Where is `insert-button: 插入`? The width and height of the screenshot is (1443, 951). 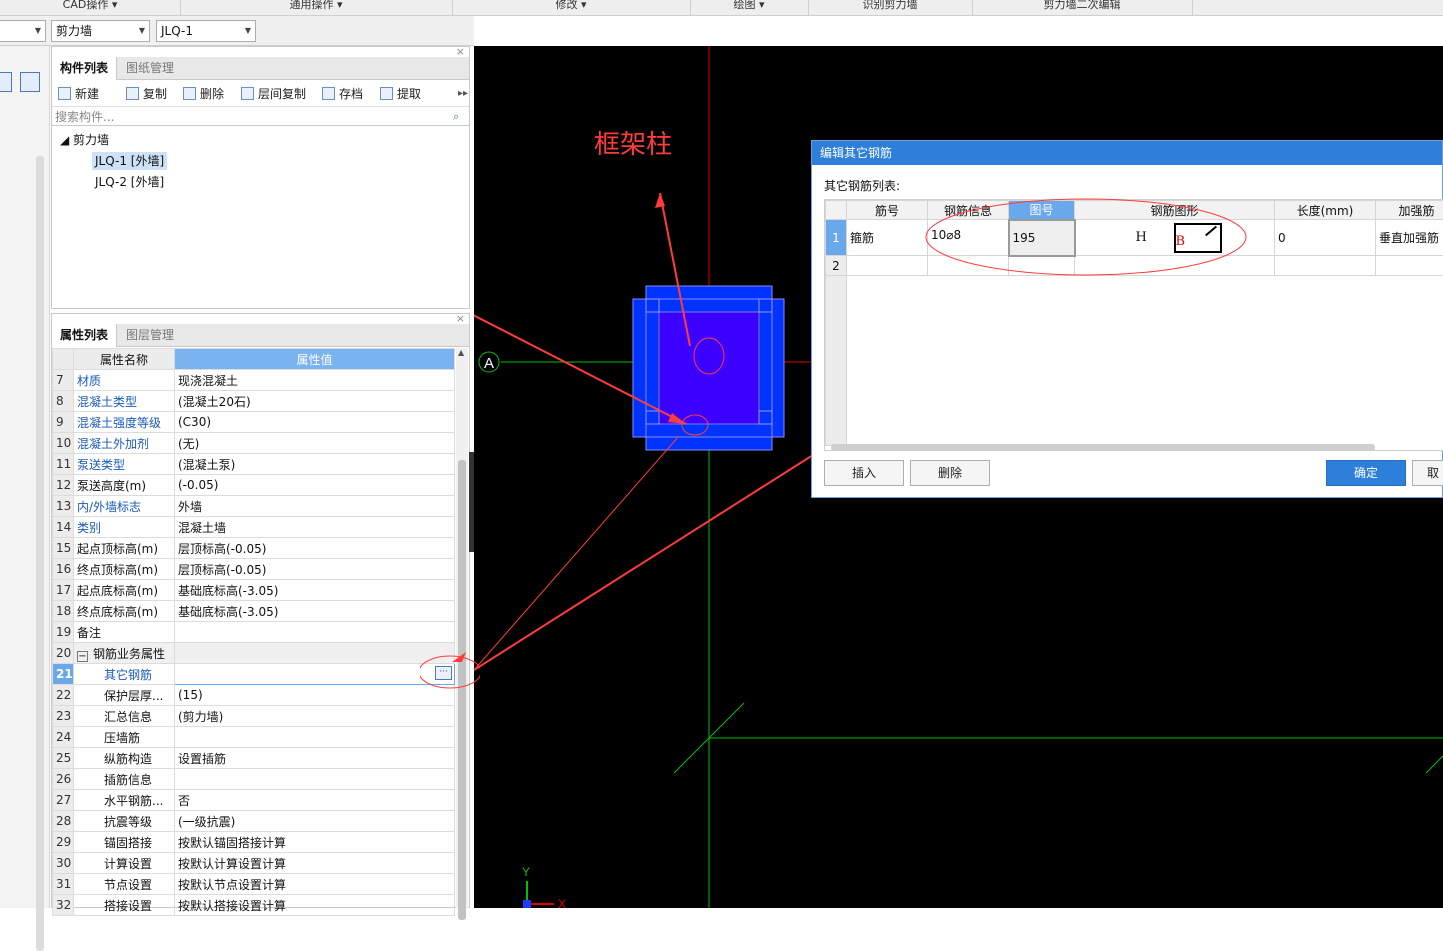
insert-button: 插入 is located at coordinates (864, 473).